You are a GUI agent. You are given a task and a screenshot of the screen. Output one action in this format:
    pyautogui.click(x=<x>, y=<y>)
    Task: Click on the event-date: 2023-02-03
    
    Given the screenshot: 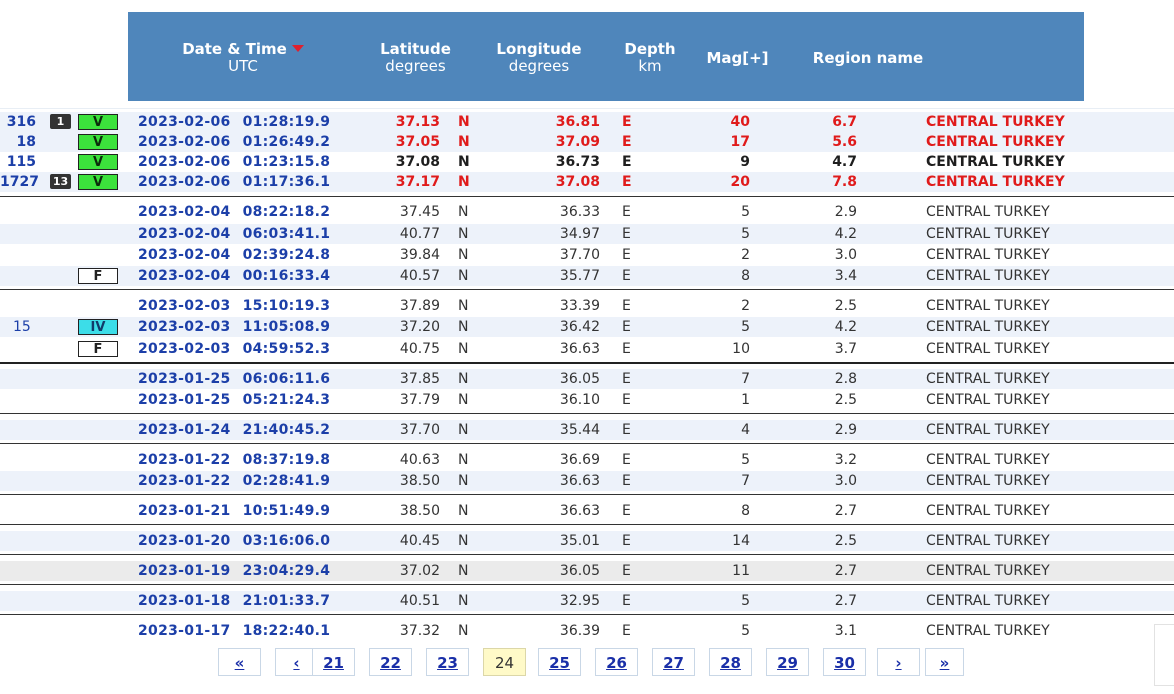 What is the action you would take?
    pyautogui.click(x=184, y=349)
    